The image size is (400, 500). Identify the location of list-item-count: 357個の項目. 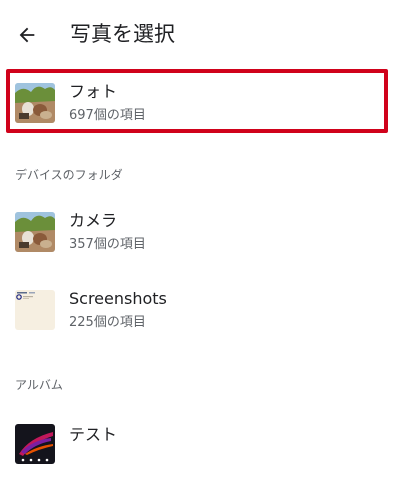
(107, 244).